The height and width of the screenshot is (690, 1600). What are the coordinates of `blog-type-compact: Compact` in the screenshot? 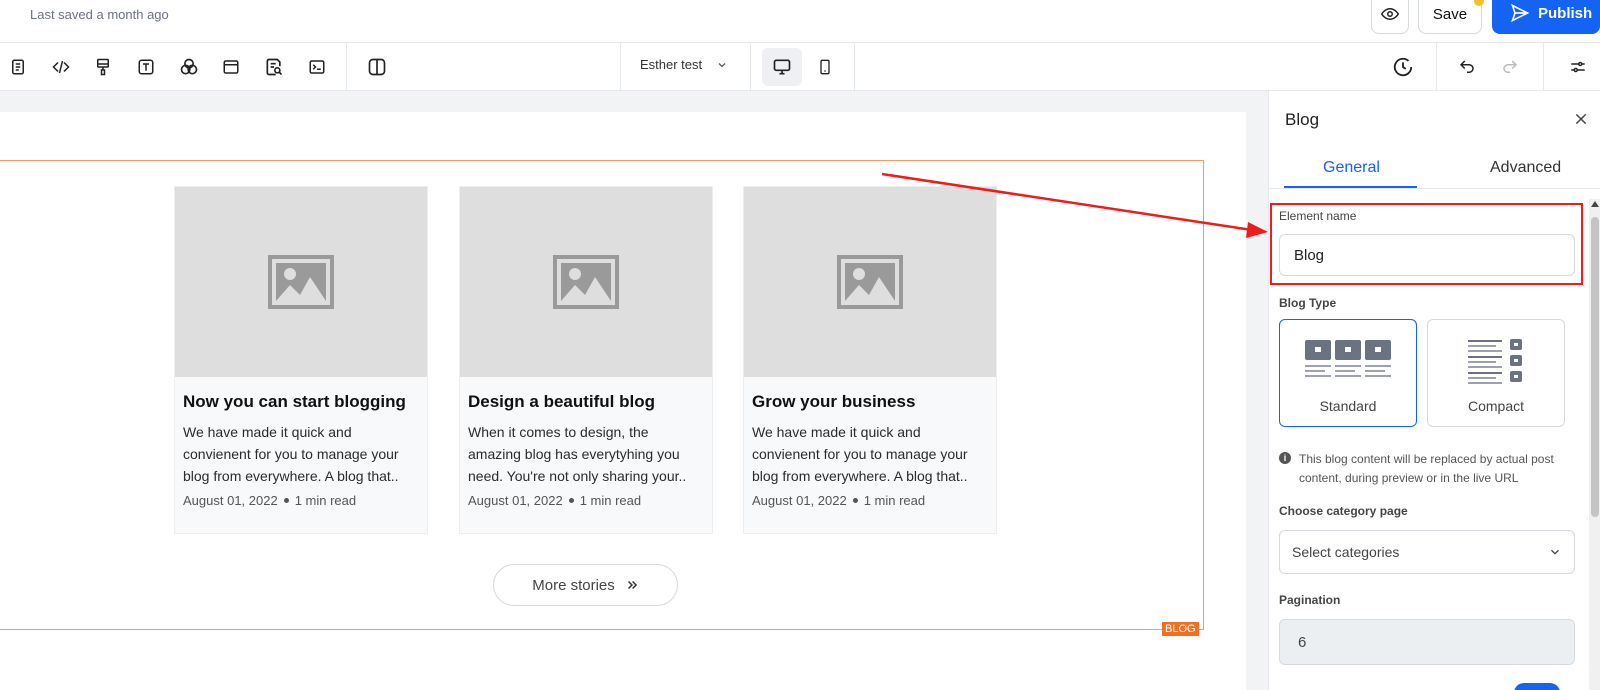 It's located at (1496, 373).